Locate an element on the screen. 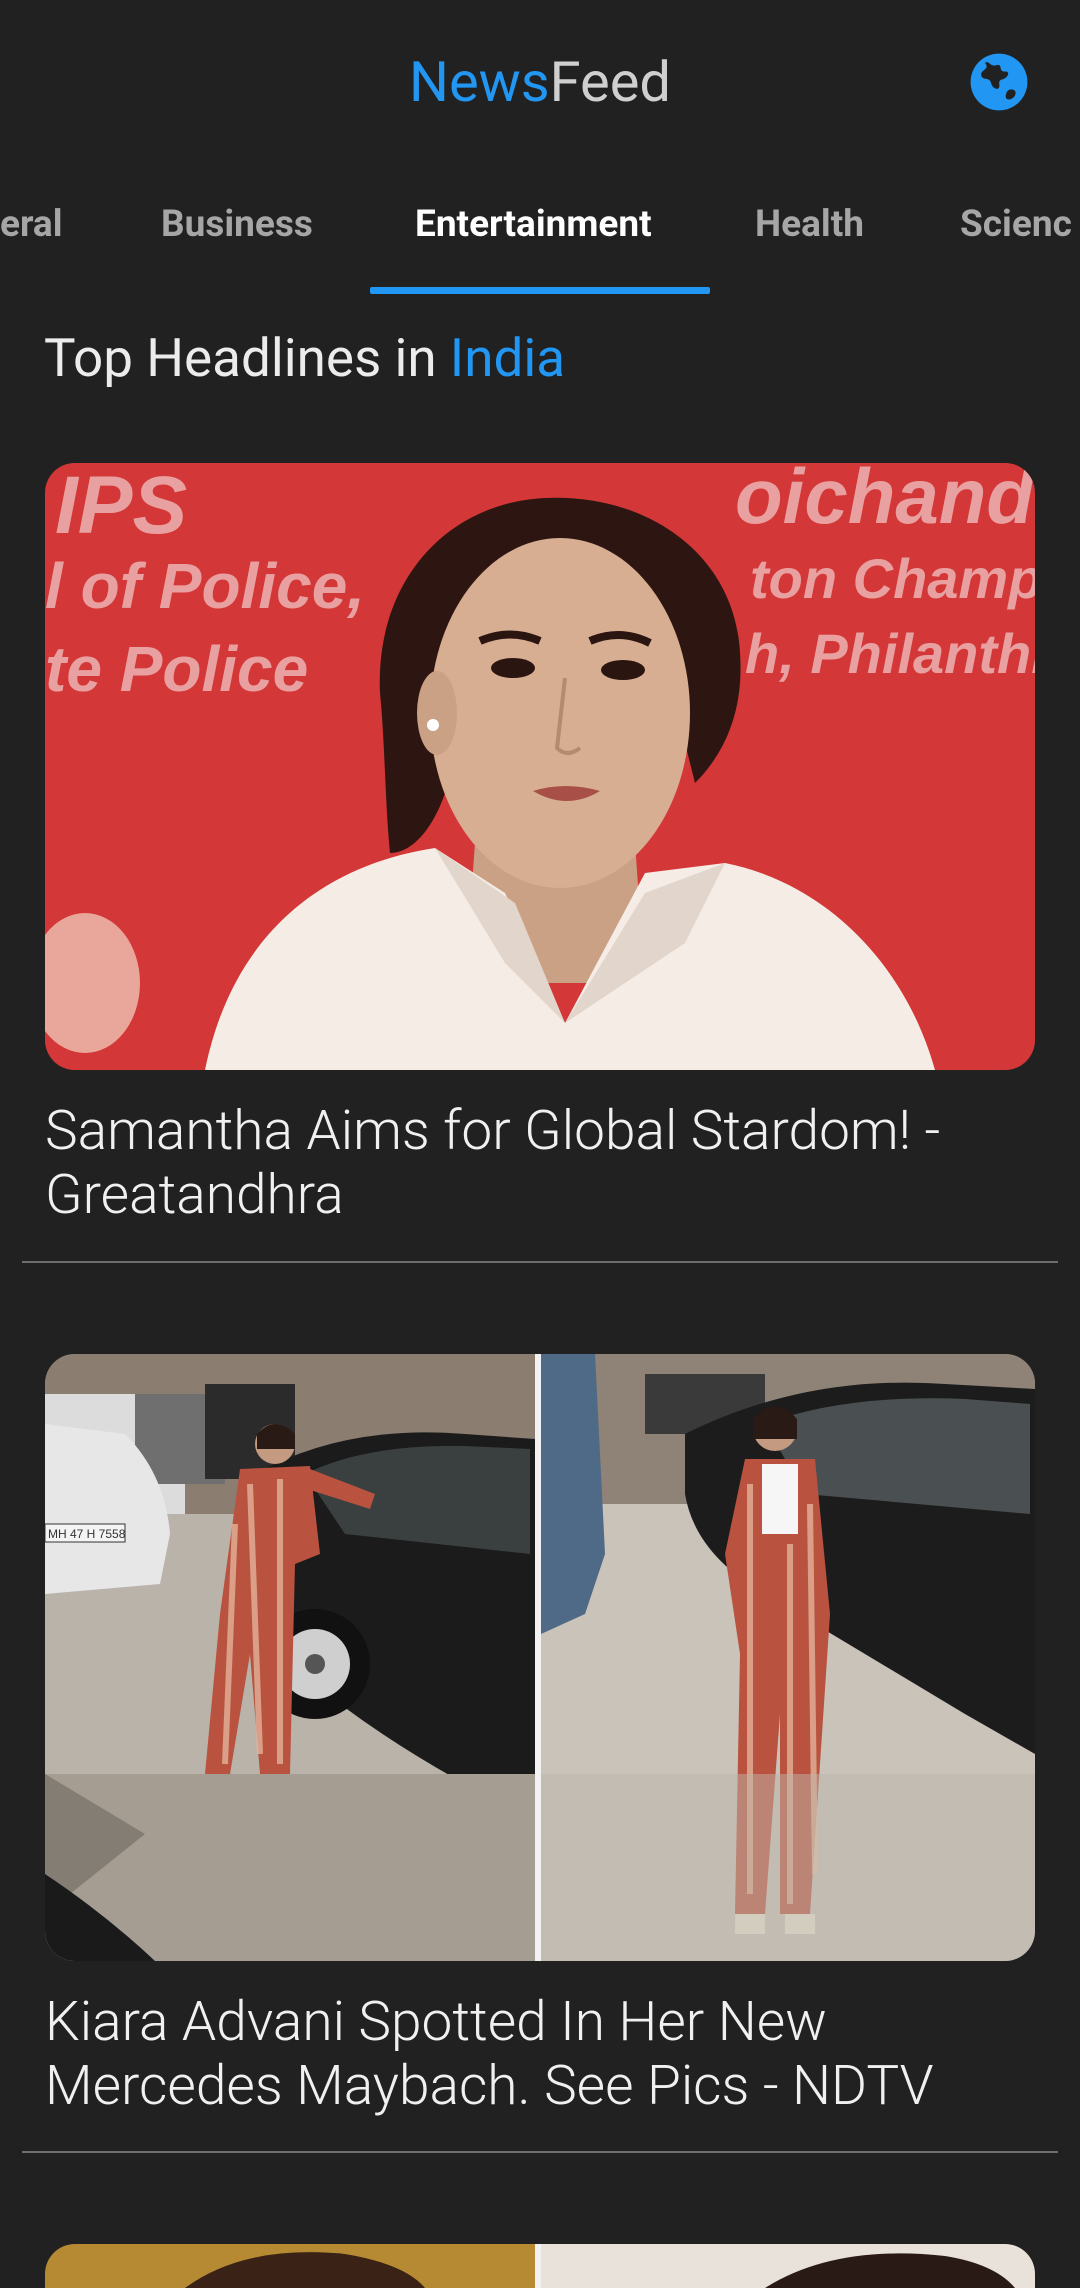 Image resolution: width=1080 pixels, height=2288 pixels. app-title-news: News is located at coordinates (479, 82).